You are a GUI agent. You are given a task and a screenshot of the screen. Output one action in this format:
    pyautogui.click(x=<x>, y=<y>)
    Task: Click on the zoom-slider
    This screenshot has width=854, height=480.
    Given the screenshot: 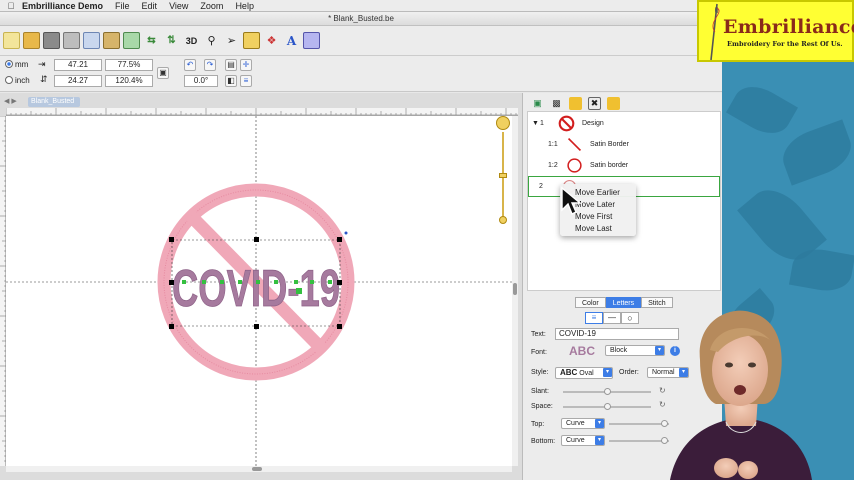 What is the action you would take?
    pyautogui.click(x=503, y=173)
    